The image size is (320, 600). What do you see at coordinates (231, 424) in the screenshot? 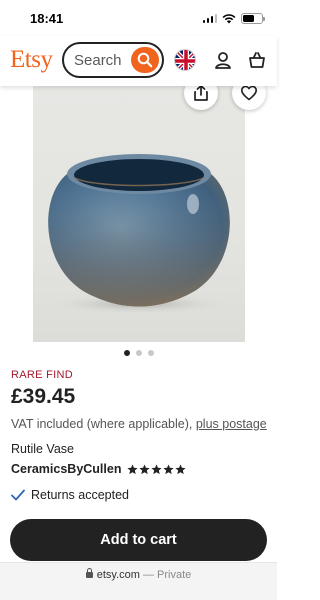
I see `postage-link: plus postage` at bounding box center [231, 424].